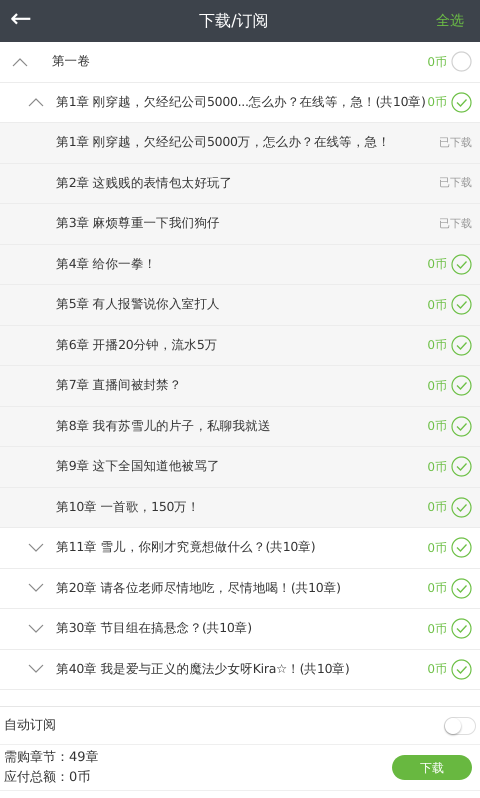 This screenshot has height=798, width=480. What do you see at coordinates (242, 102) in the screenshot?
I see `chapter-group-title: 第1章 刚穿越，欠经纪公司5000...怎么办？在线等，急！(共10章)` at bounding box center [242, 102].